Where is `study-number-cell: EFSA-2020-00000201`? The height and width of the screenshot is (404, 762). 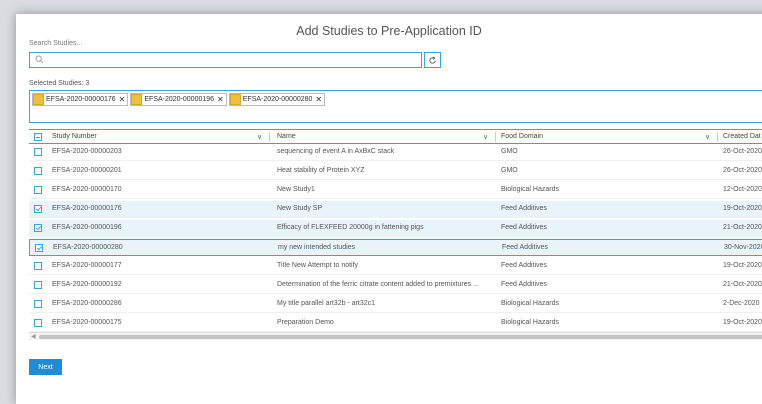 study-number-cell: EFSA-2020-00000201 is located at coordinates (87, 170).